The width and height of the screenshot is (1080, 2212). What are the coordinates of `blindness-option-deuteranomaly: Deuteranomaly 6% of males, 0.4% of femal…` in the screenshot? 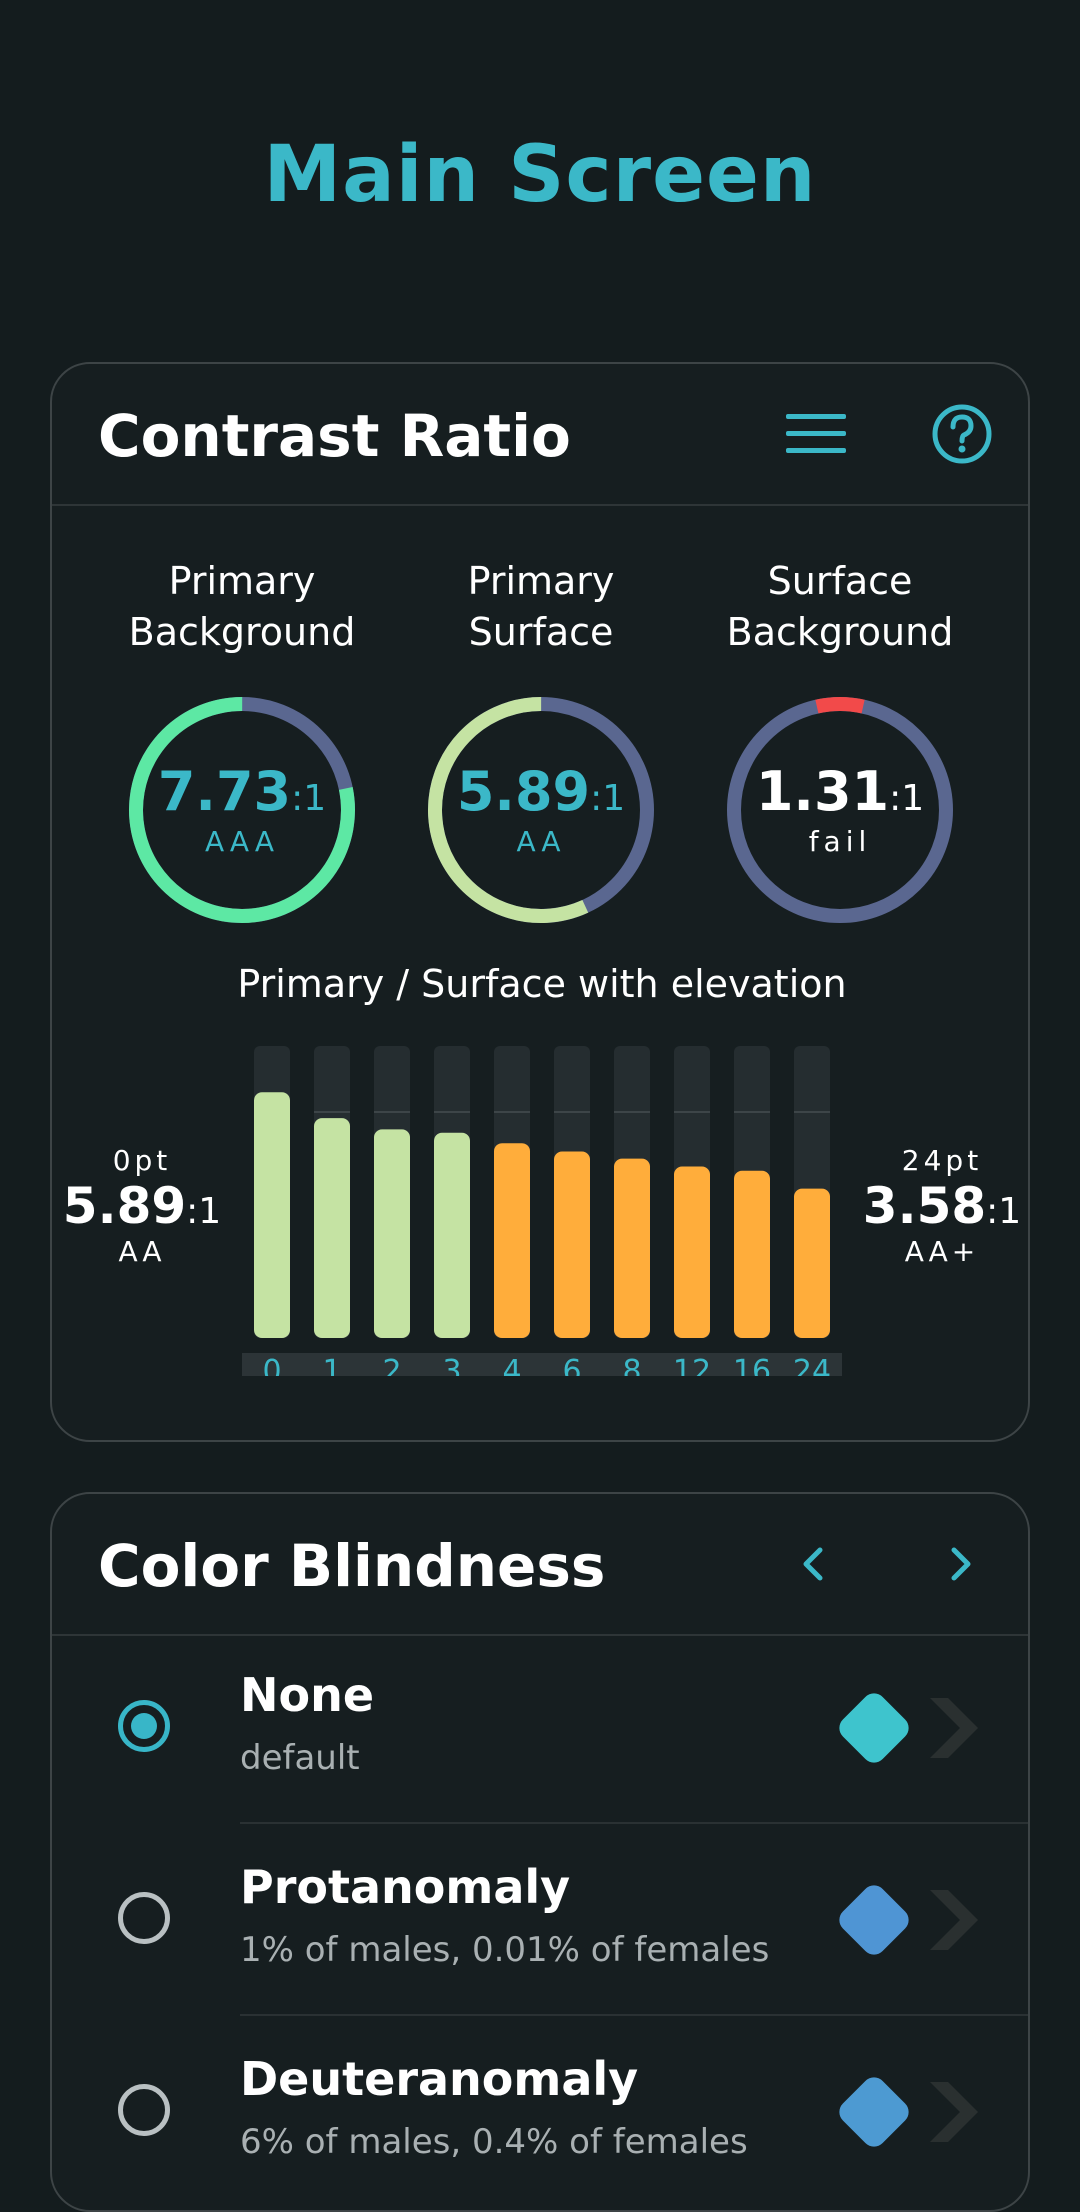 It's located at (540, 2113).